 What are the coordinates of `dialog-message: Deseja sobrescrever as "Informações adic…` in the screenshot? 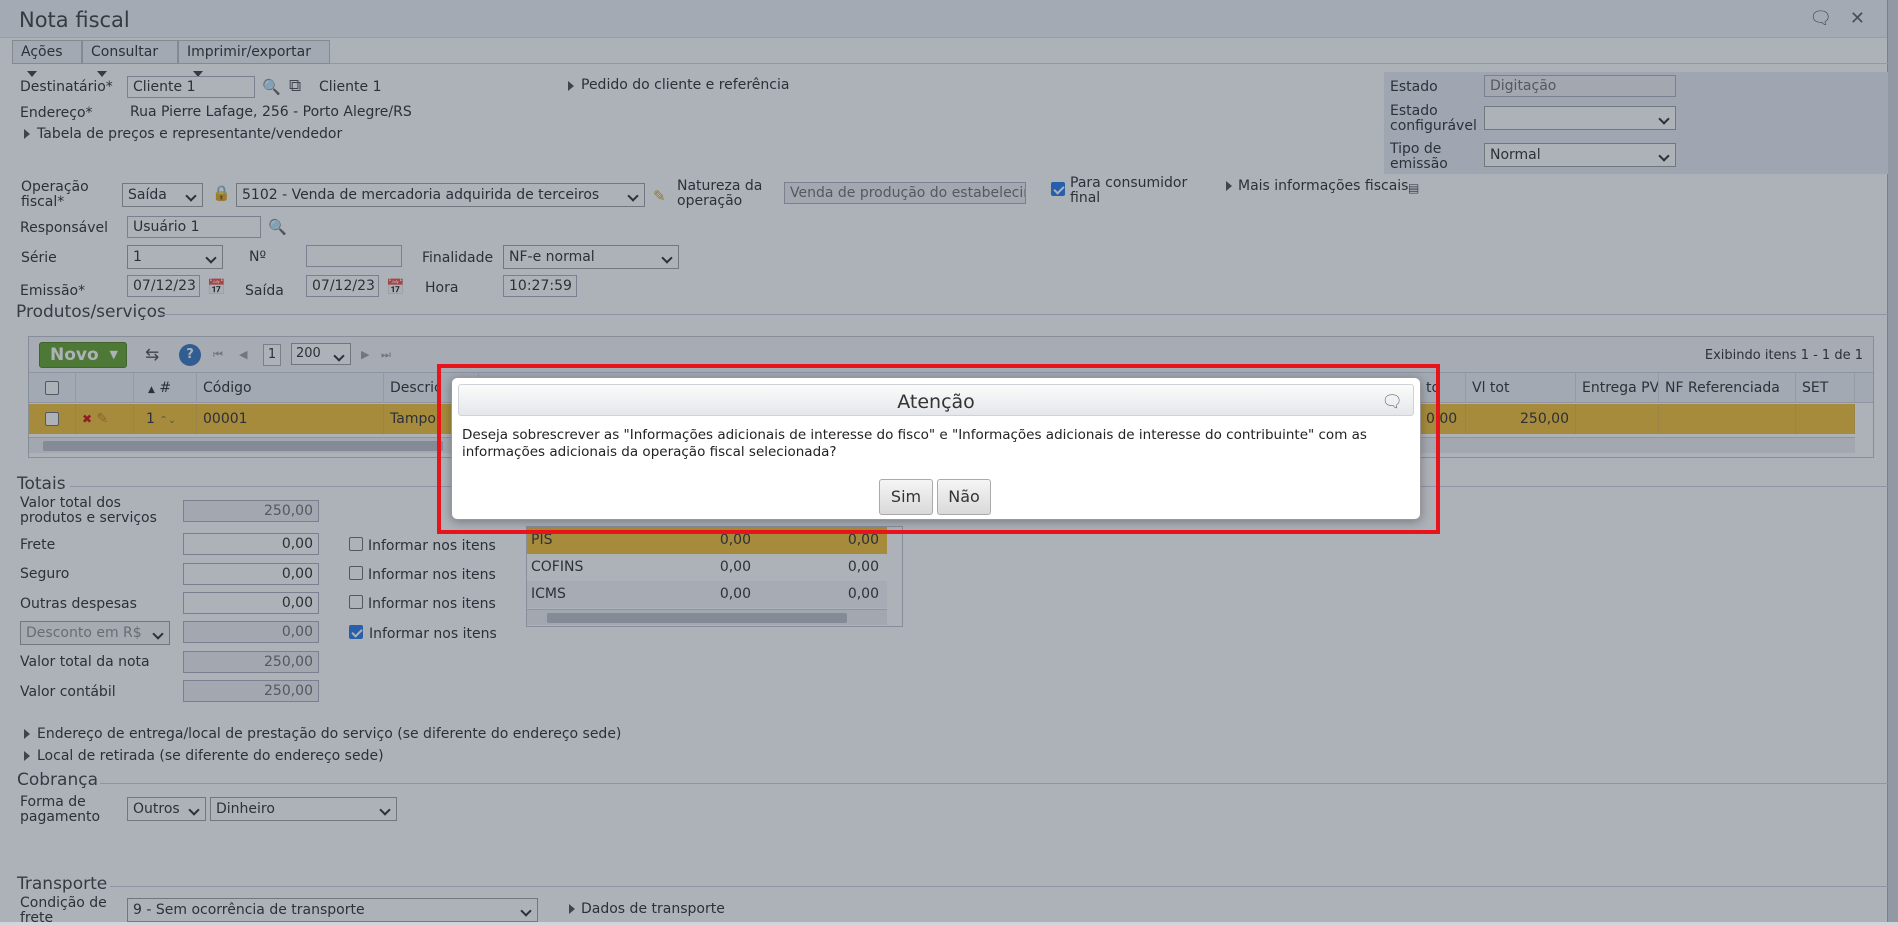 It's located at (914, 443).